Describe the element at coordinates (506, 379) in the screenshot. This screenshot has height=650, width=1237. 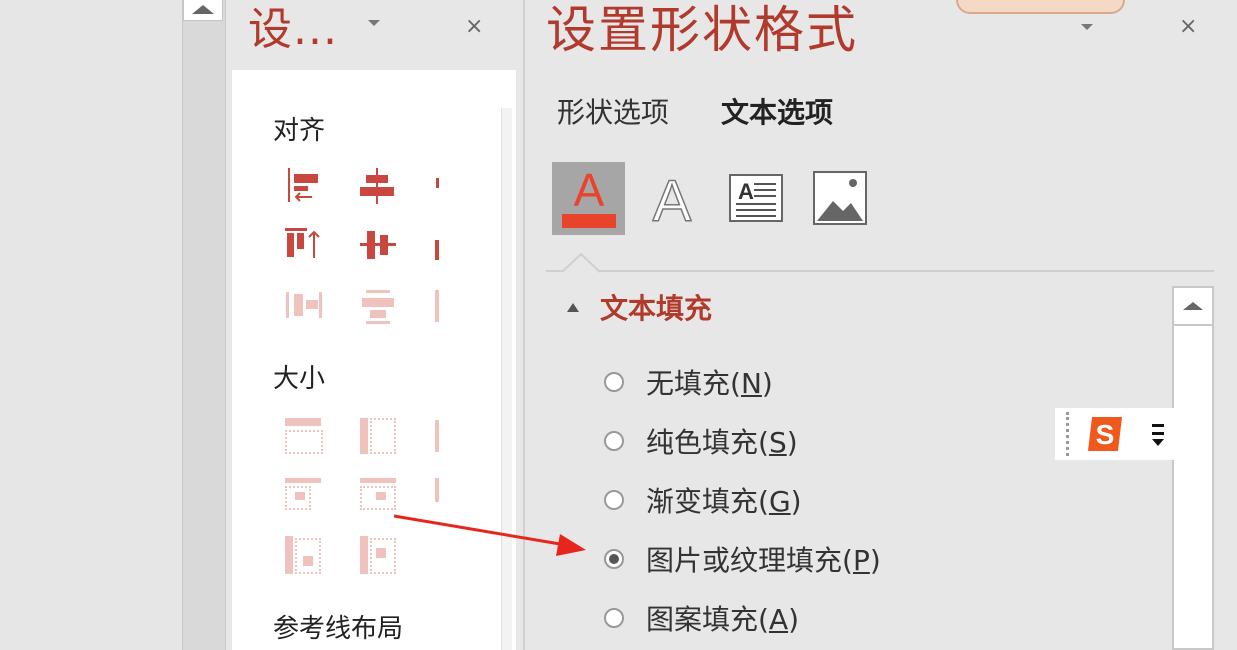
I see `pane-scrollbar` at that location.